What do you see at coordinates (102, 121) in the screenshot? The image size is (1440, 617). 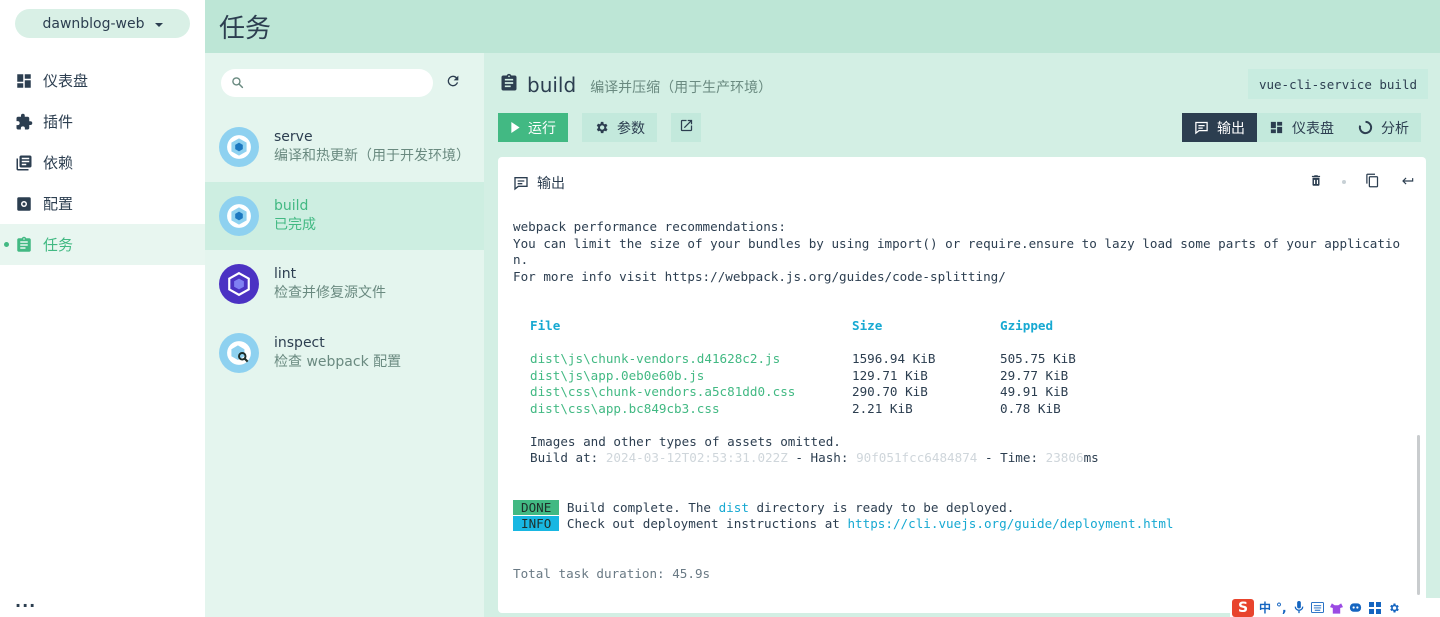 I see `sidebar-item-plugins: 插件` at bounding box center [102, 121].